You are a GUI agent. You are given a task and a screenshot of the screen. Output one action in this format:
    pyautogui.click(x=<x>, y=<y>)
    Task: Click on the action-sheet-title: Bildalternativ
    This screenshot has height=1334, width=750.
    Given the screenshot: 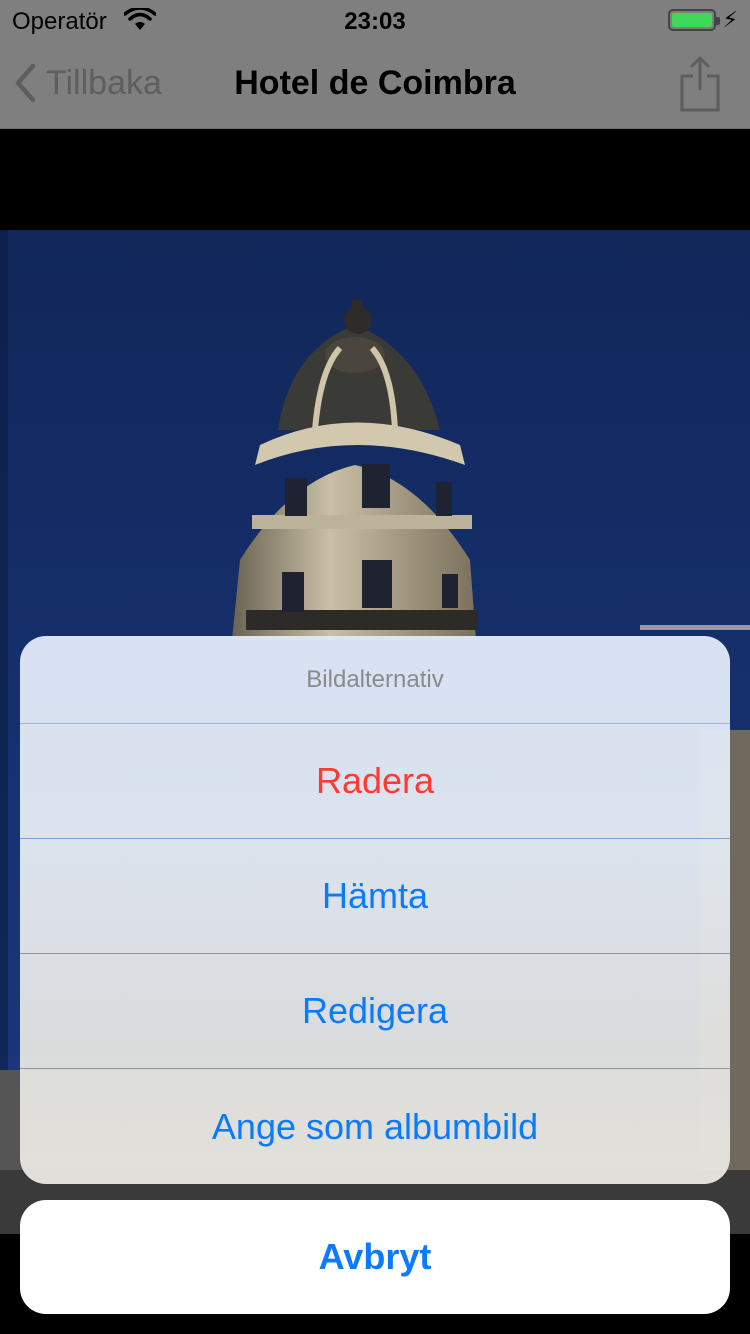 What is the action you would take?
    pyautogui.click(x=375, y=680)
    